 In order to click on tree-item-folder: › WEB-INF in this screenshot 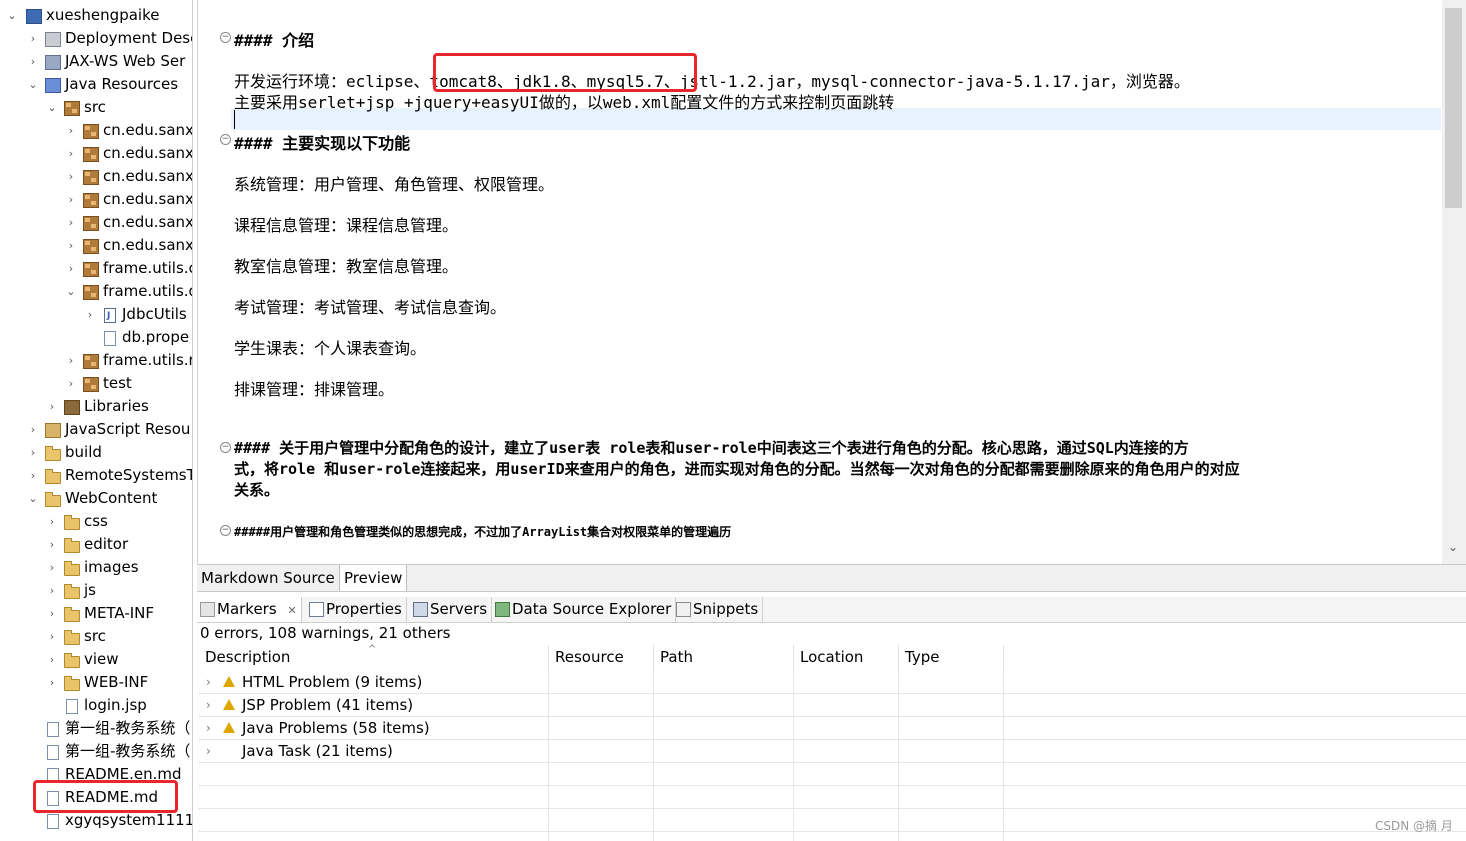, I will do `click(96, 682)`.